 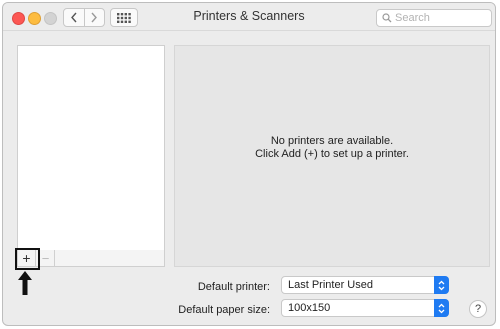 What do you see at coordinates (440, 18) in the screenshot?
I see `search-input` at bounding box center [440, 18].